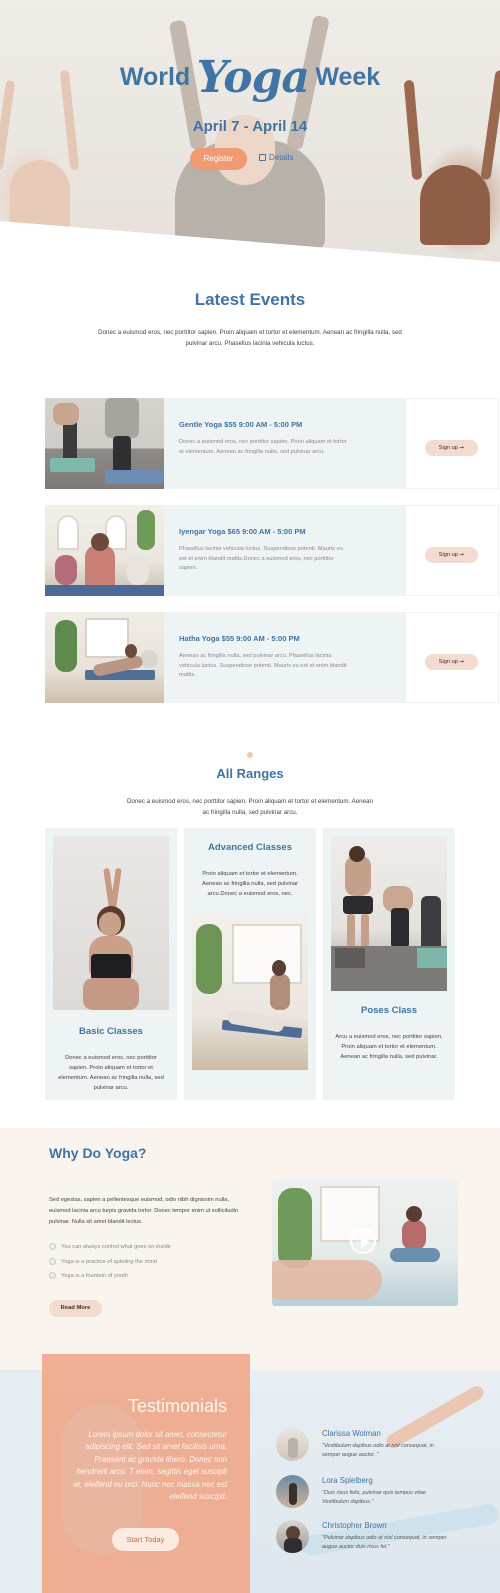  What do you see at coordinates (250, 992) in the screenshot?
I see `advanced-classes-image` at bounding box center [250, 992].